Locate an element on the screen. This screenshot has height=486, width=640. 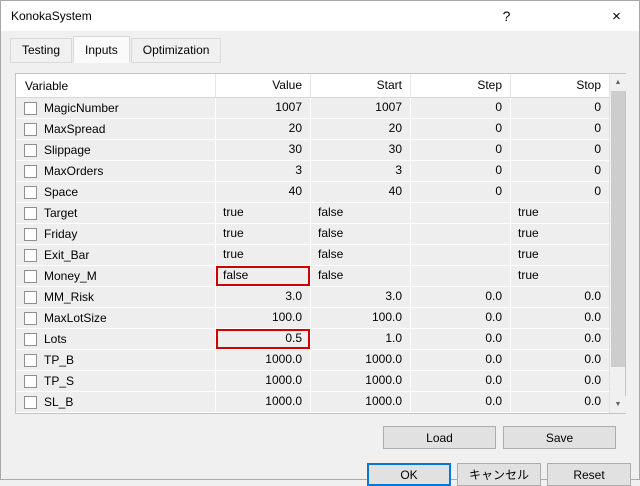
variable-cell: Target is located at coordinates (116, 213).